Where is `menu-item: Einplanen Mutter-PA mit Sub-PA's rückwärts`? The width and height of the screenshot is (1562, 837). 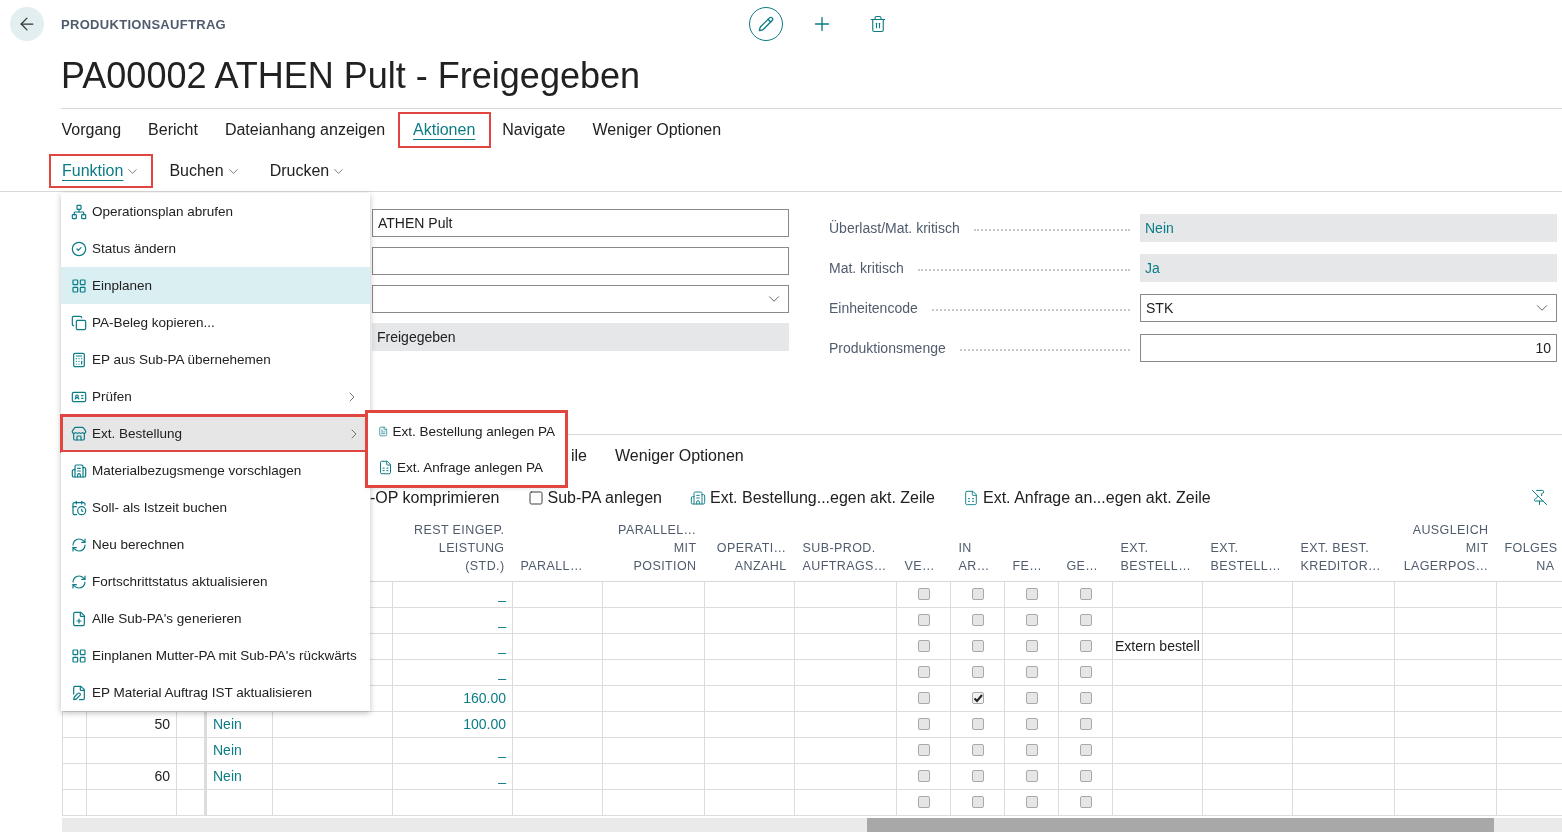
menu-item: Einplanen Mutter-PA mit Sub-PA's rückwärts is located at coordinates (215, 655).